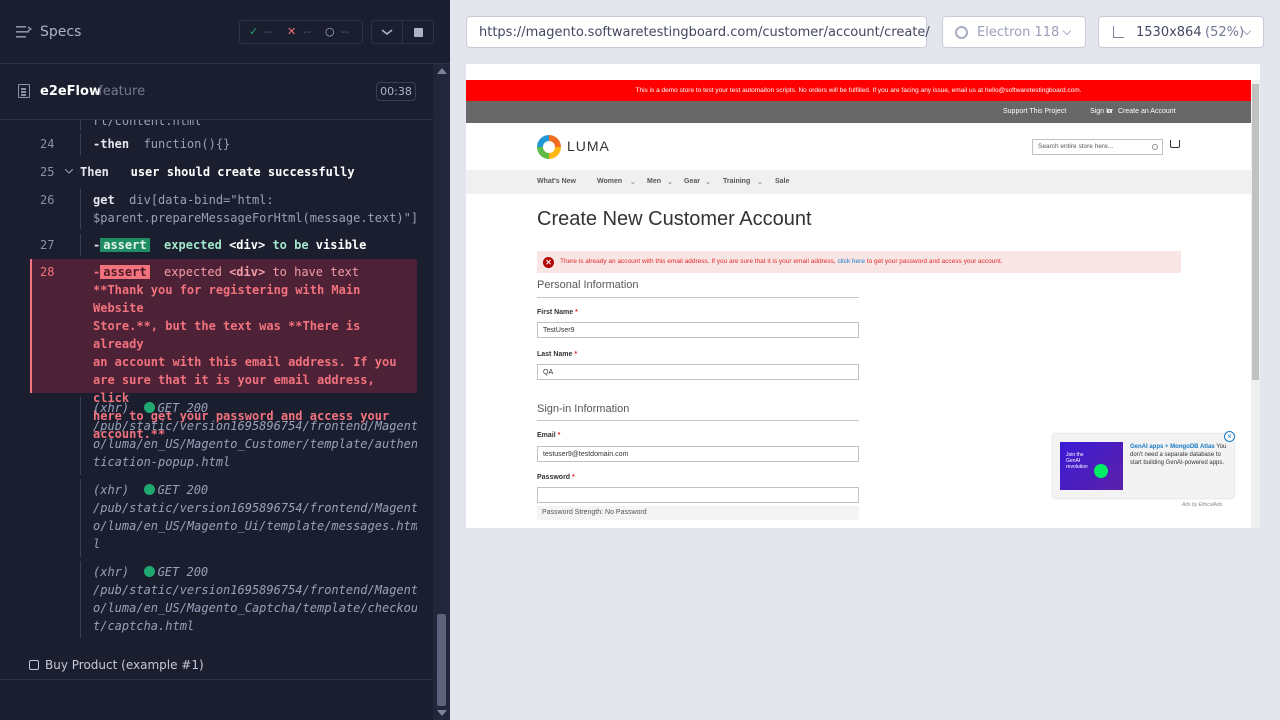  I want to click on test-title: Buy Product (example #1), so click(124, 665).